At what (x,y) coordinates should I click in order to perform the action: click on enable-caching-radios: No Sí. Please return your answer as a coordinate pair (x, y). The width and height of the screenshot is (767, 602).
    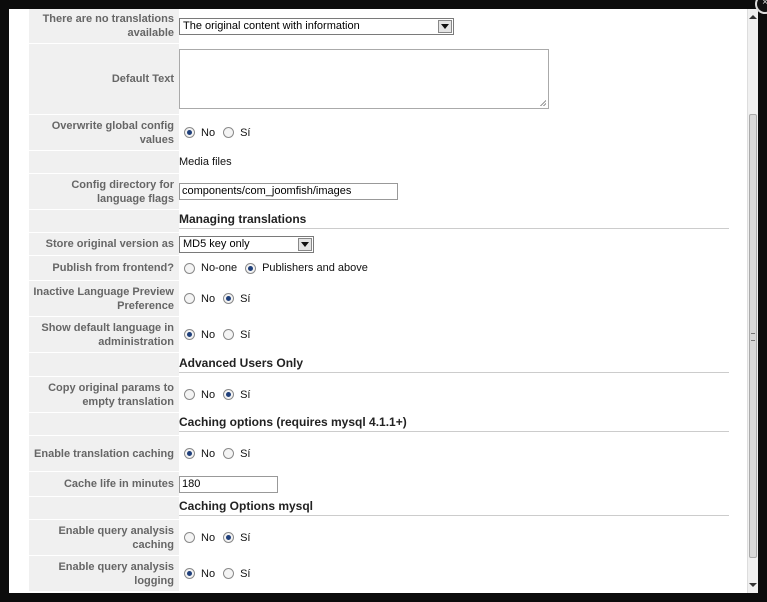
    Looking at the image, I should click on (216, 454).